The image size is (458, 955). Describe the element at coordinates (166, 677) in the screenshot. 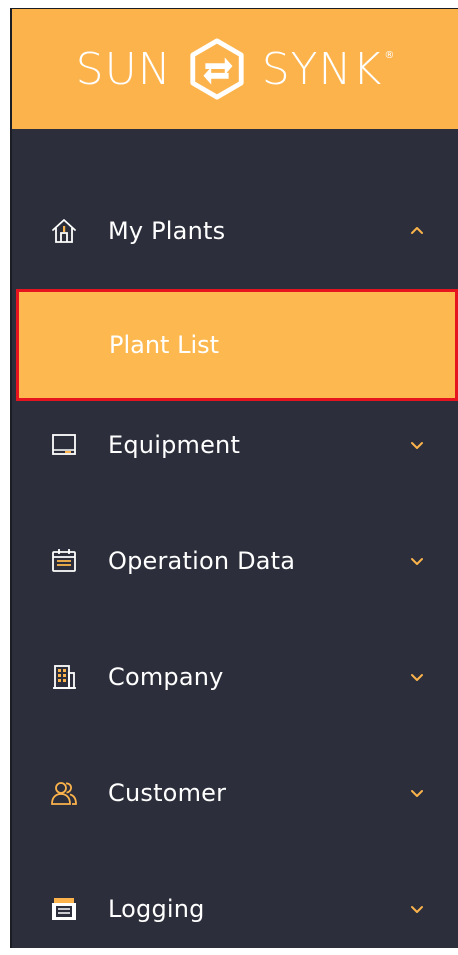

I see `sidebar-item-label: Company` at that location.